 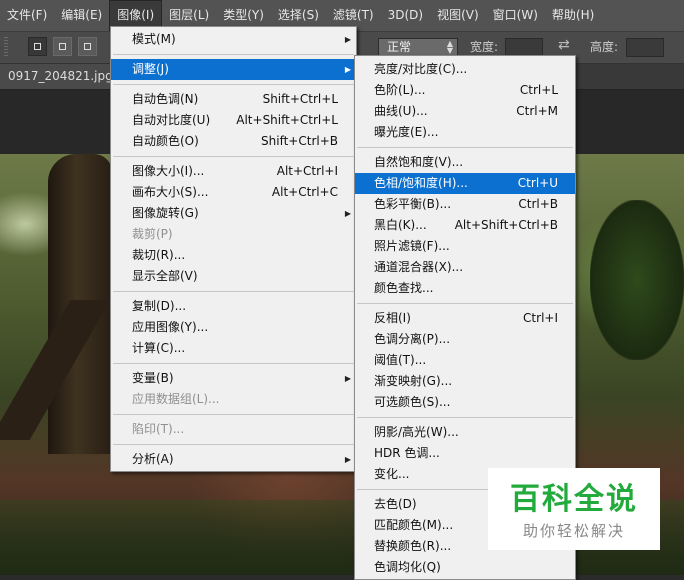 I want to click on menu-item-auto-color: 自动颜色(O) Shift+Ctrl+B, so click(x=233, y=141).